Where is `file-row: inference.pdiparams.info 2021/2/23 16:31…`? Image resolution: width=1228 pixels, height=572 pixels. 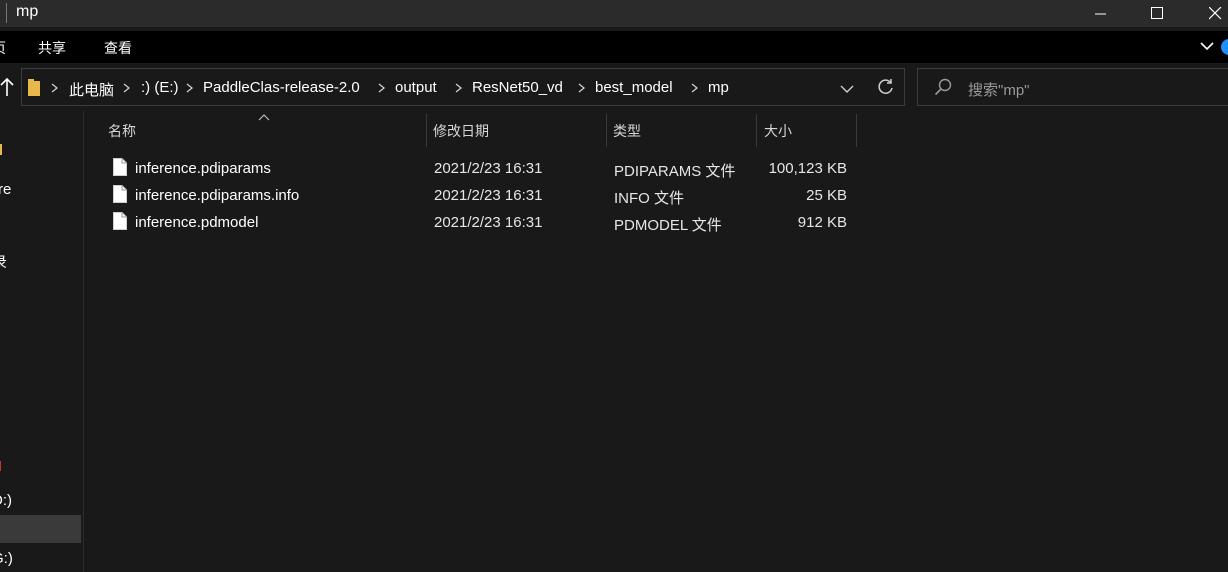
file-row: inference.pdiparams.info 2021/2/23 16:31… is located at coordinates (485, 196).